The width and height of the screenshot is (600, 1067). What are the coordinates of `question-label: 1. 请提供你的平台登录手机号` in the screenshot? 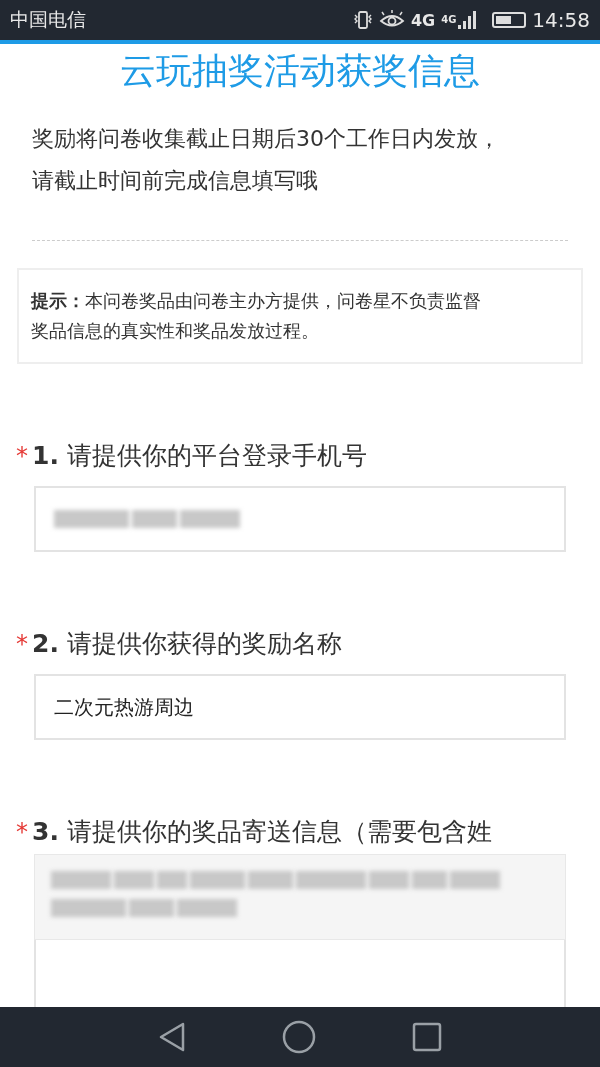 It's located at (199, 456).